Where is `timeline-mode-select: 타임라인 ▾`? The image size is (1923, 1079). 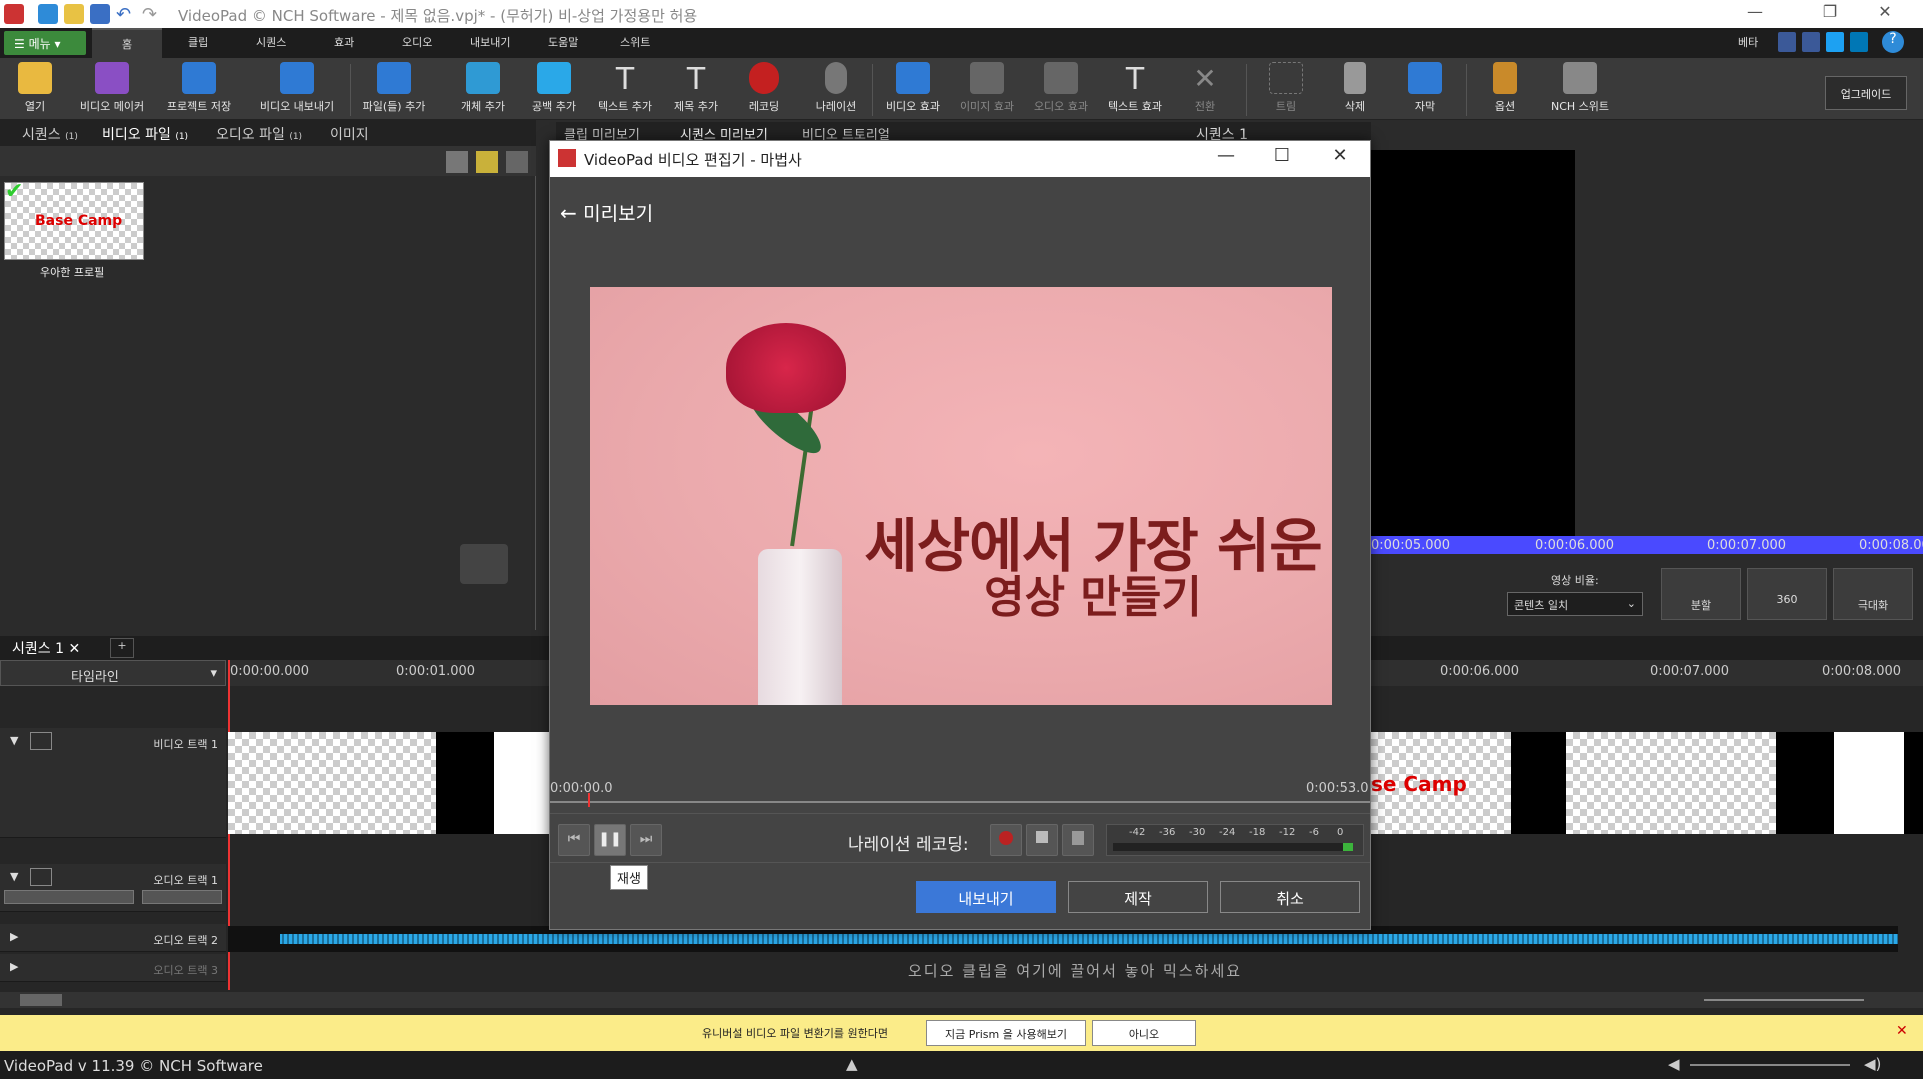 timeline-mode-select: 타임라인 ▾ is located at coordinates (113, 673).